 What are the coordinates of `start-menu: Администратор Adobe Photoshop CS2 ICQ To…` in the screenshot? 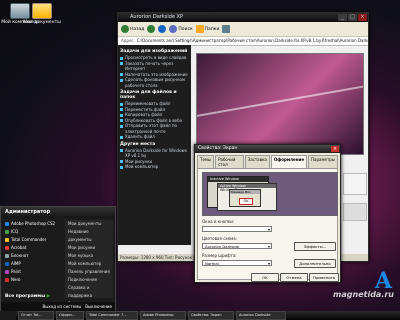 It's located at (58, 259).